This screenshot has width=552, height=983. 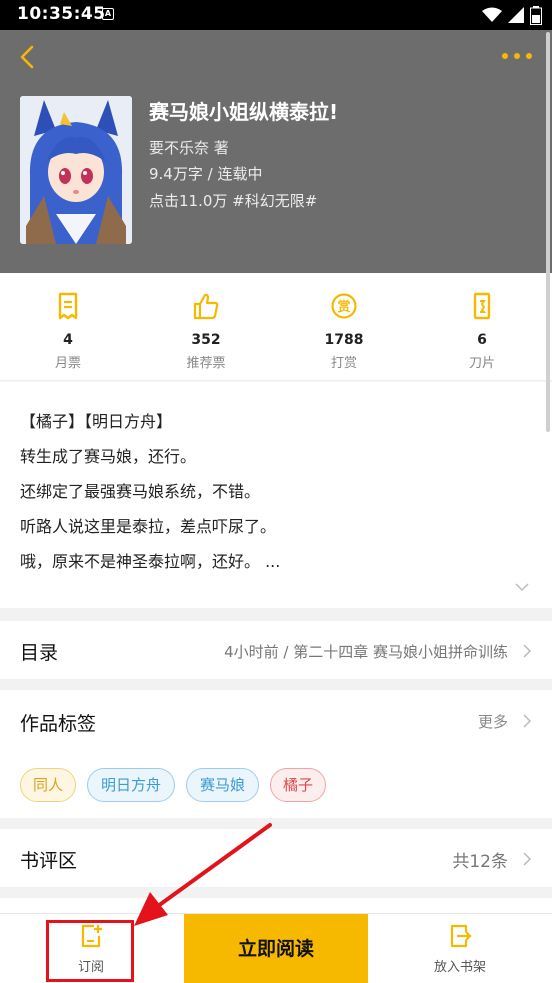 I want to click on stat-label: 推荐票, so click(x=206, y=363).